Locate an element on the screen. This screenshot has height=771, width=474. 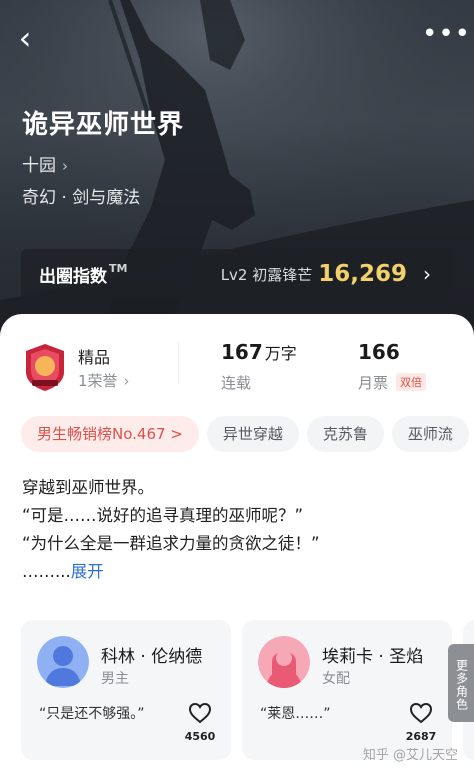
tag-item: 异世穿越 is located at coordinates (252, 434).